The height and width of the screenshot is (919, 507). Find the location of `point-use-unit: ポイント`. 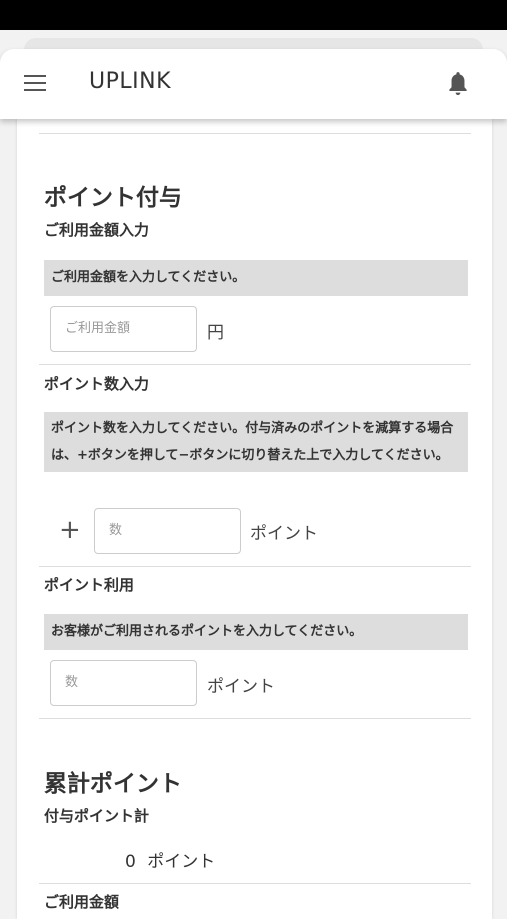

point-use-unit: ポイント is located at coordinates (241, 687).